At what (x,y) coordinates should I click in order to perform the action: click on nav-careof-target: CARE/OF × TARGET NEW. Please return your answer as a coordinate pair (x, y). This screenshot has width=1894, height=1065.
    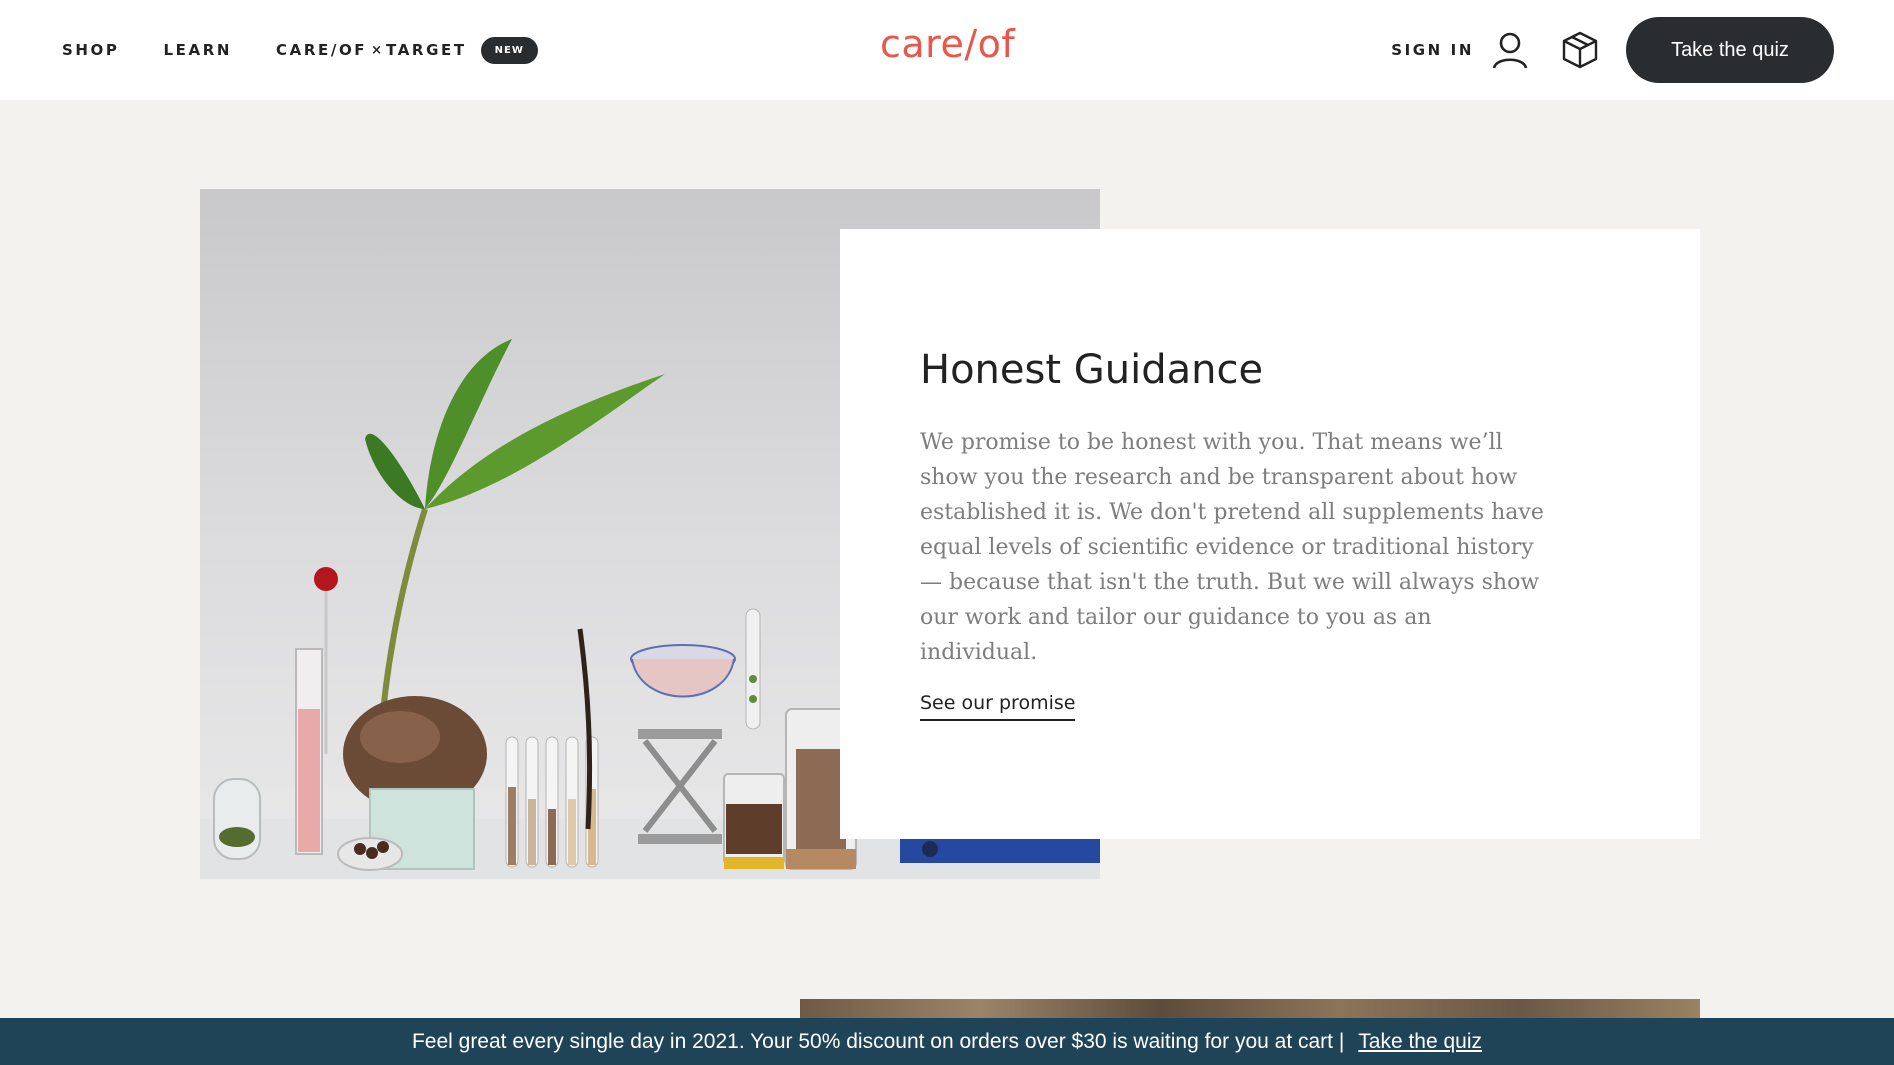
    Looking at the image, I should click on (407, 50).